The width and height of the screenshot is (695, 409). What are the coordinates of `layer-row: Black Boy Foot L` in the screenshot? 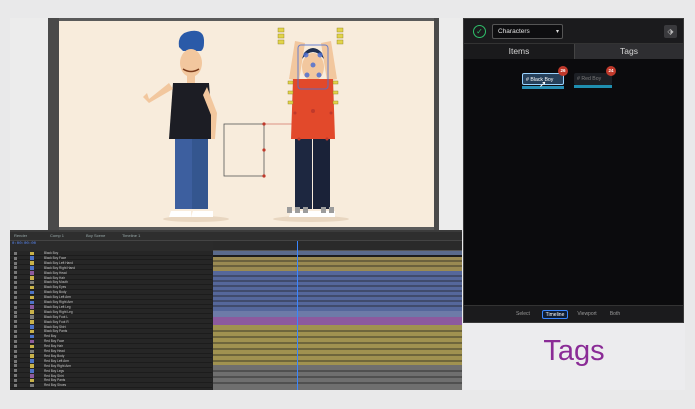 It's located at (111, 317).